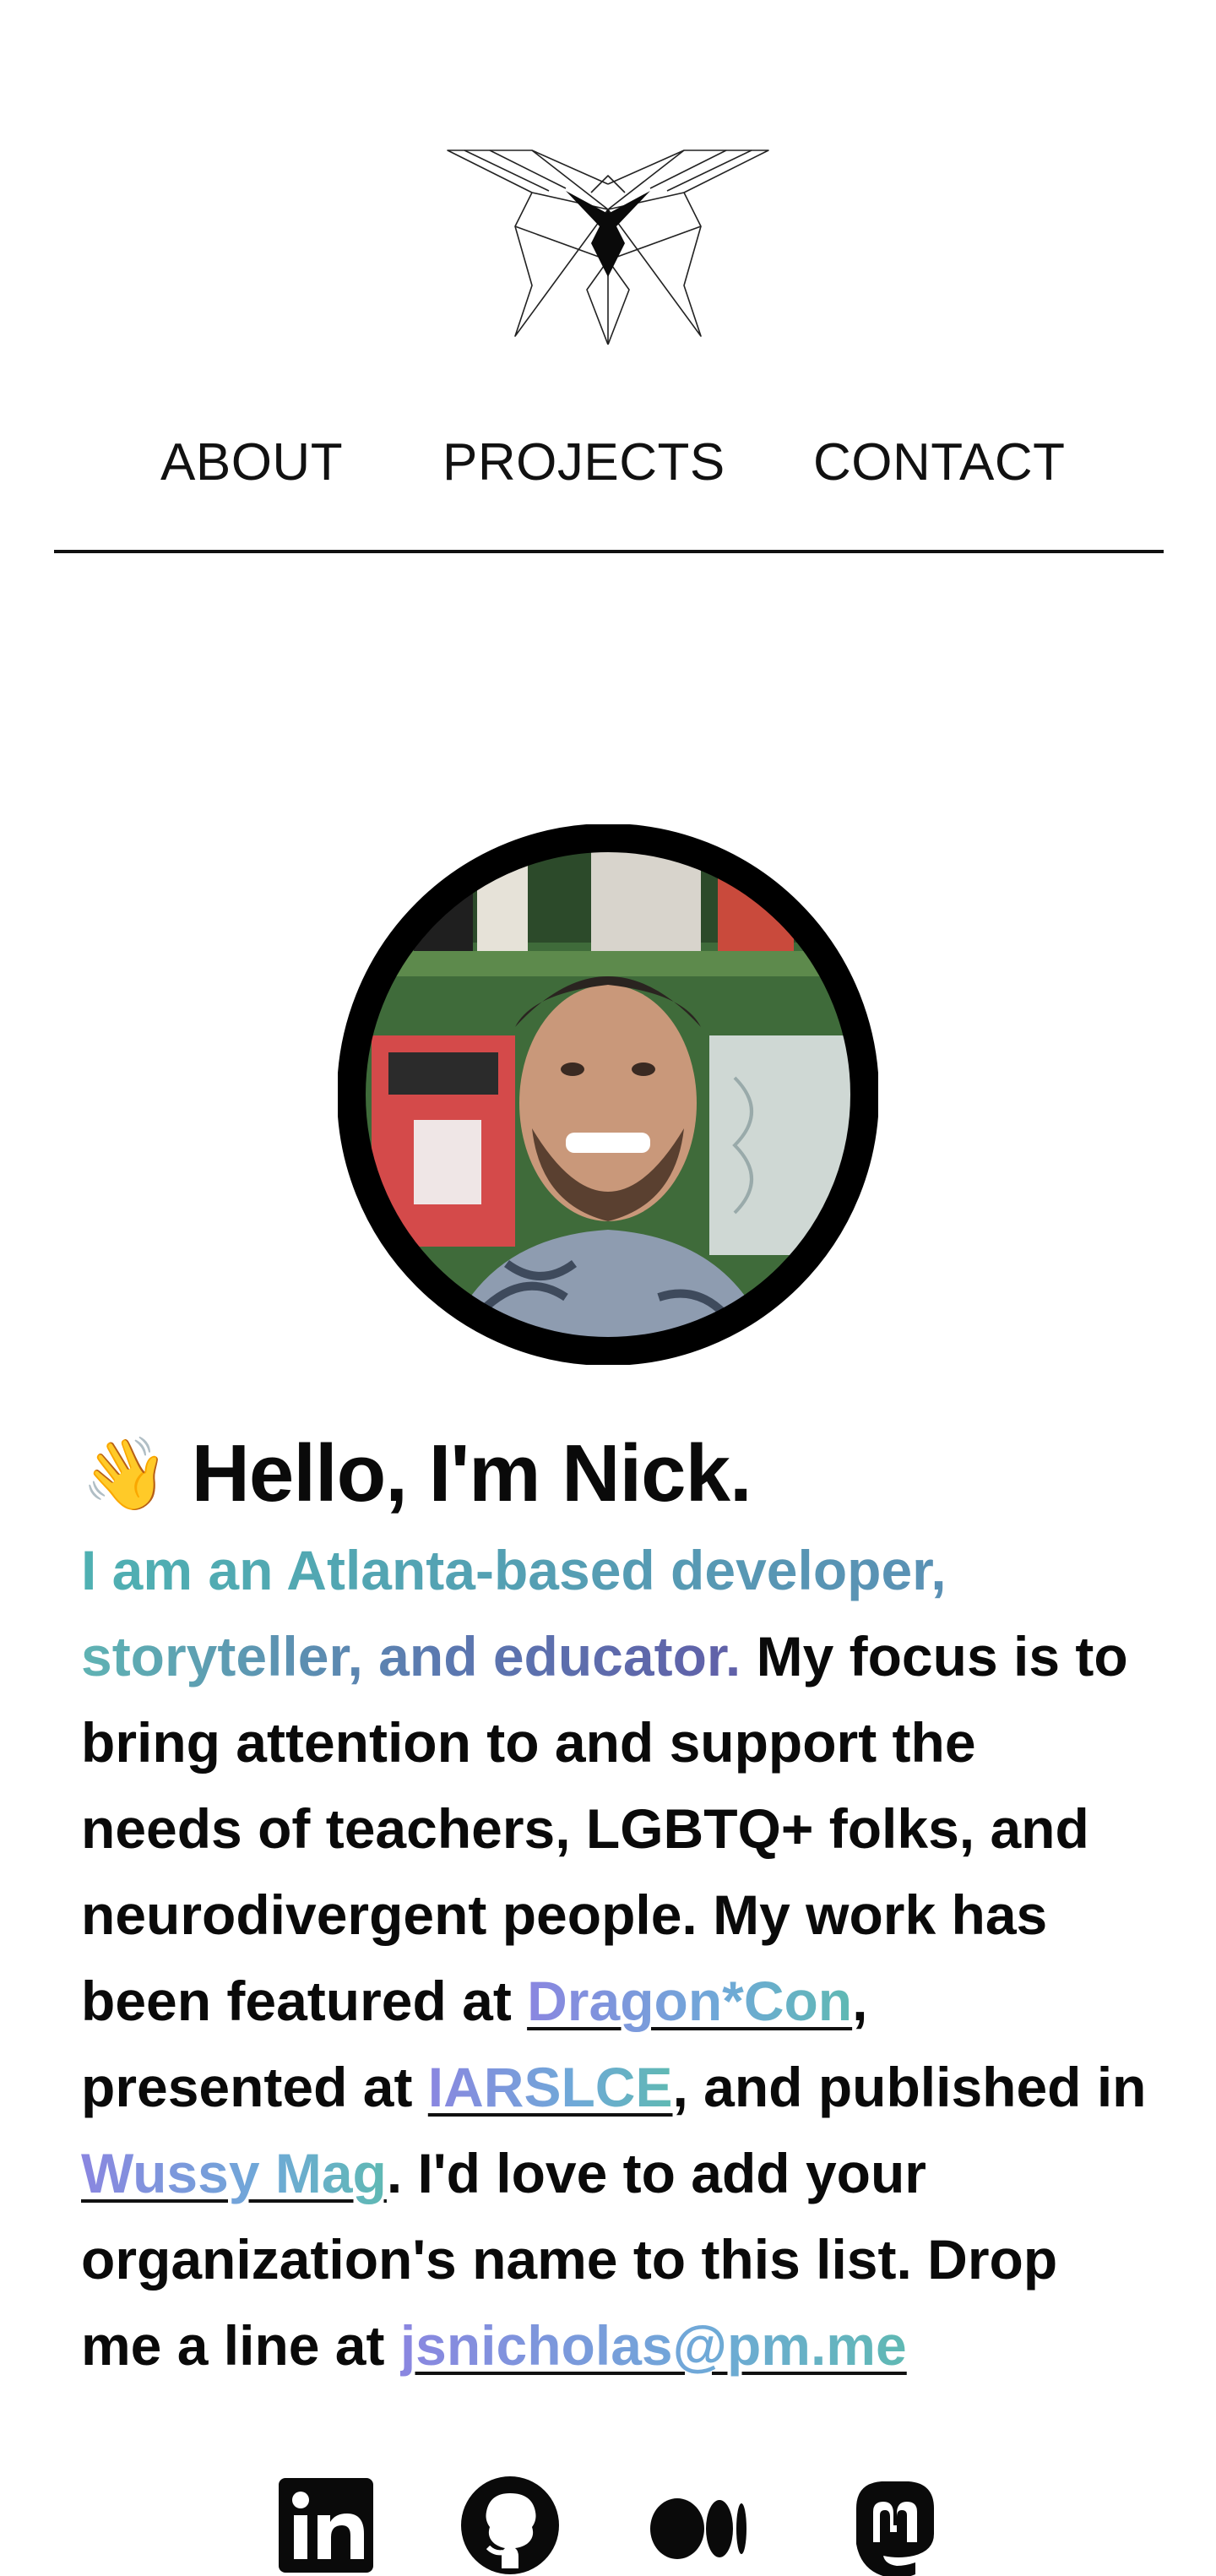 The height and width of the screenshot is (2576, 1216). I want to click on bio-line: presented at IARSLCE, and published in, so click(630, 2087).